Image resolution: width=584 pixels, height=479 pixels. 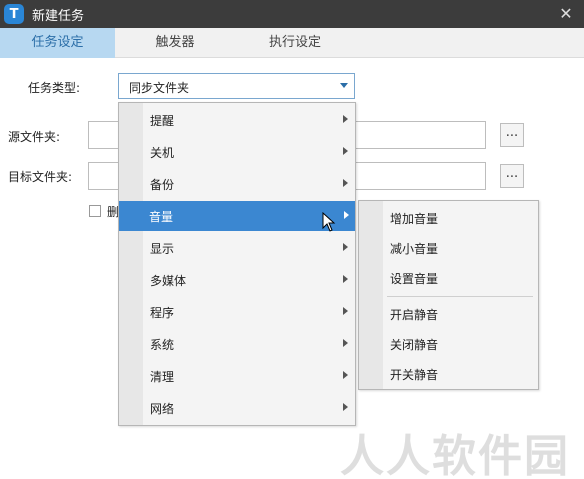 I want to click on source-folder-label: 源文件夹:, so click(x=34, y=137).